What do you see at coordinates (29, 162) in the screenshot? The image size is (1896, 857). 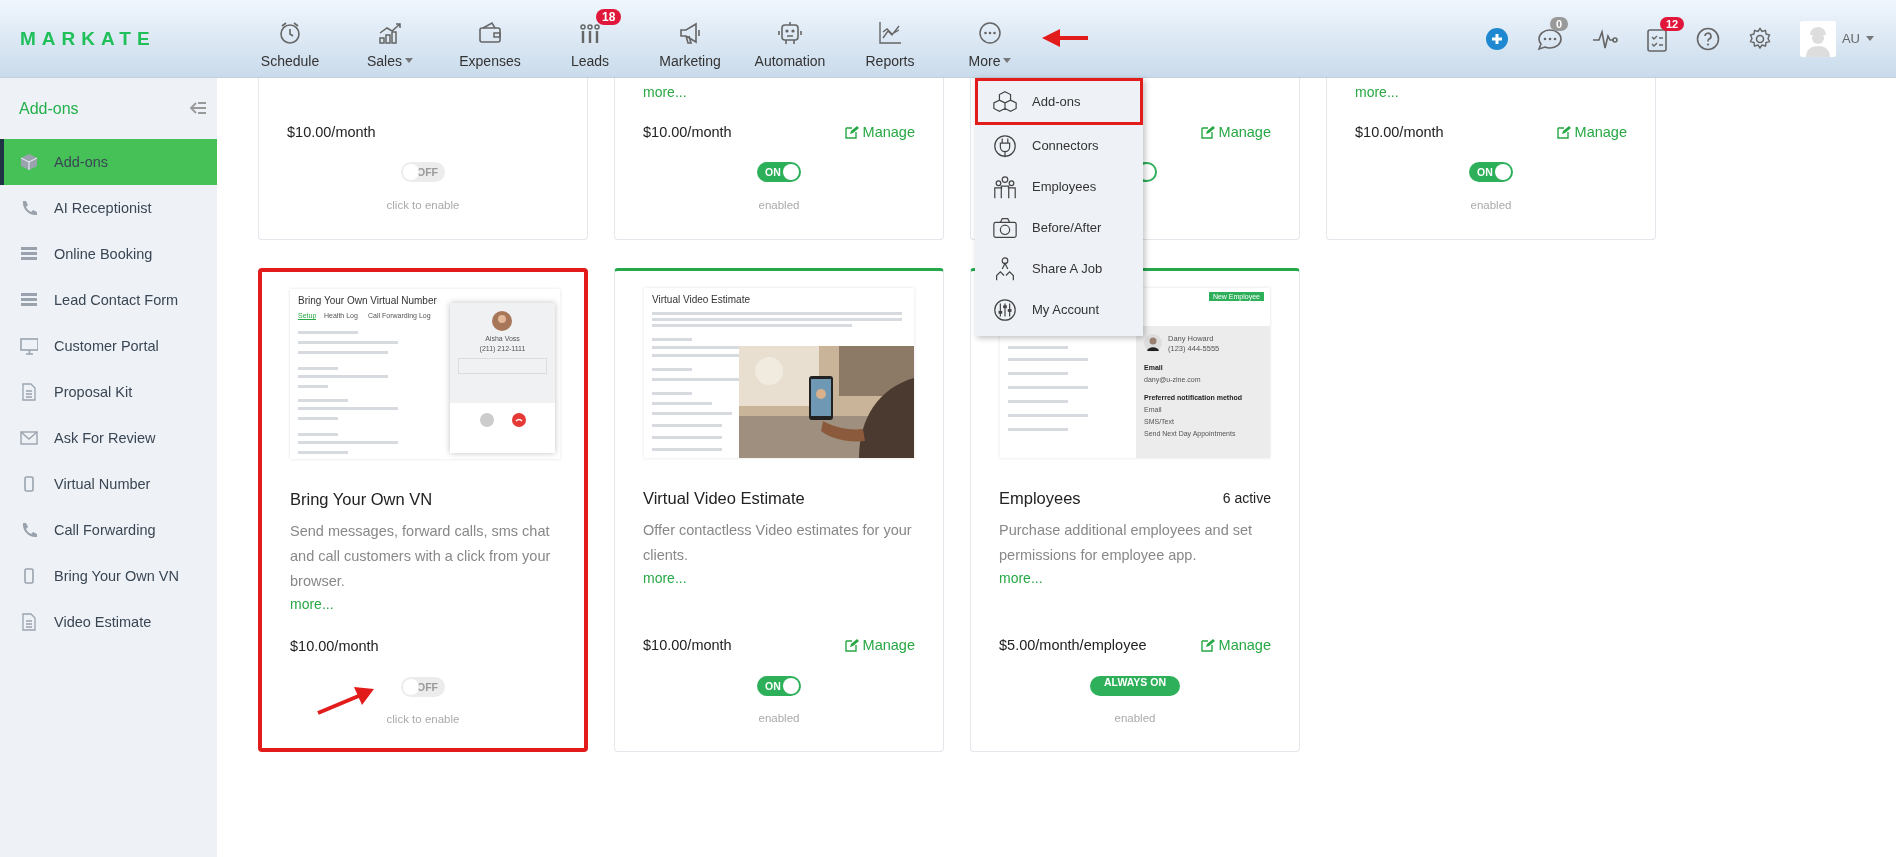 I see `cube-icon` at bounding box center [29, 162].